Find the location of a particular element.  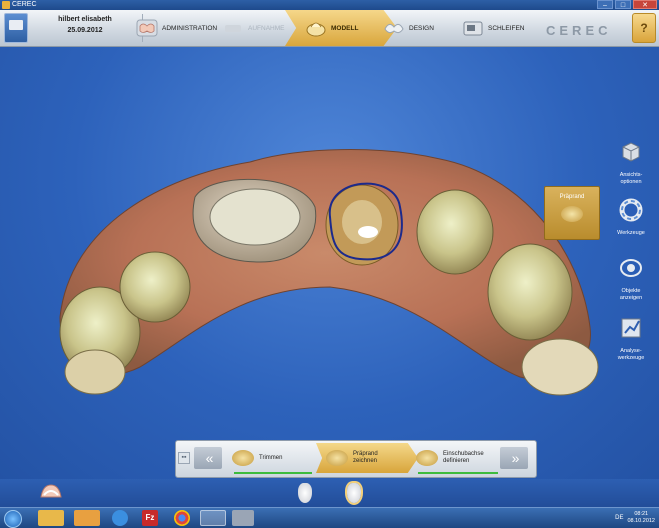

step-label: AUFNAHME is located at coordinates (266, 28).